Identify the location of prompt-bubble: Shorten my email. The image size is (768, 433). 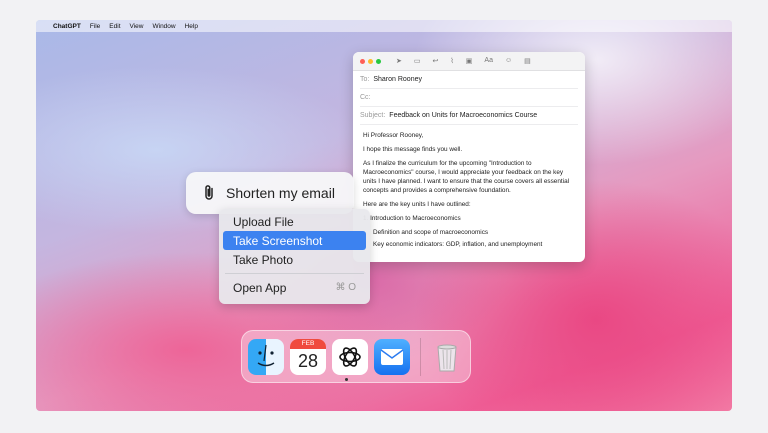
(270, 193).